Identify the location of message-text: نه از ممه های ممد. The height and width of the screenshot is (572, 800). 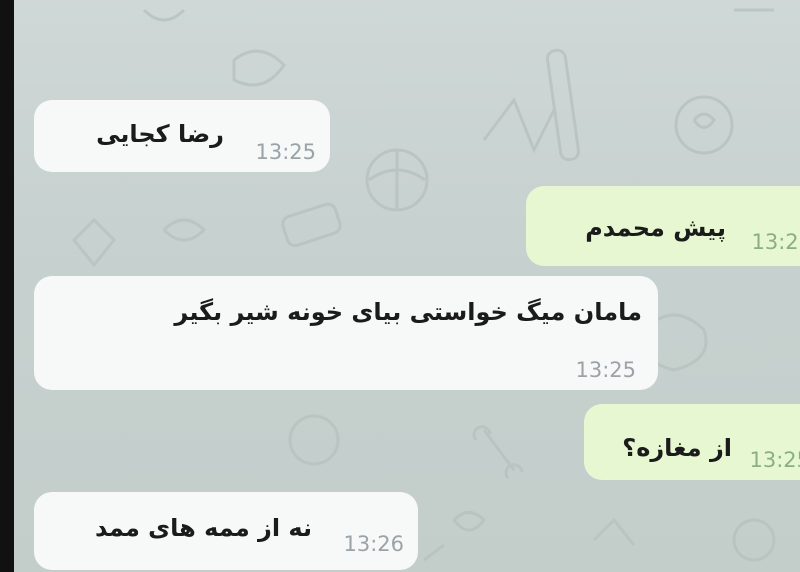
(203, 528).